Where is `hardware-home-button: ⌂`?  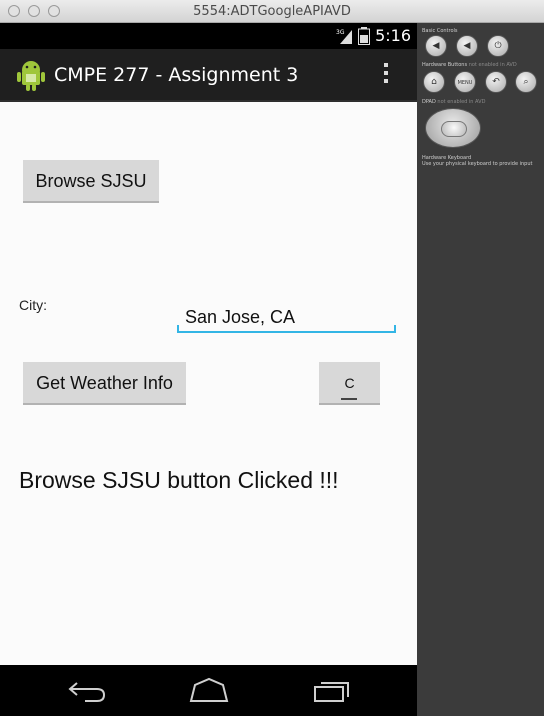 hardware-home-button: ⌂ is located at coordinates (434, 82).